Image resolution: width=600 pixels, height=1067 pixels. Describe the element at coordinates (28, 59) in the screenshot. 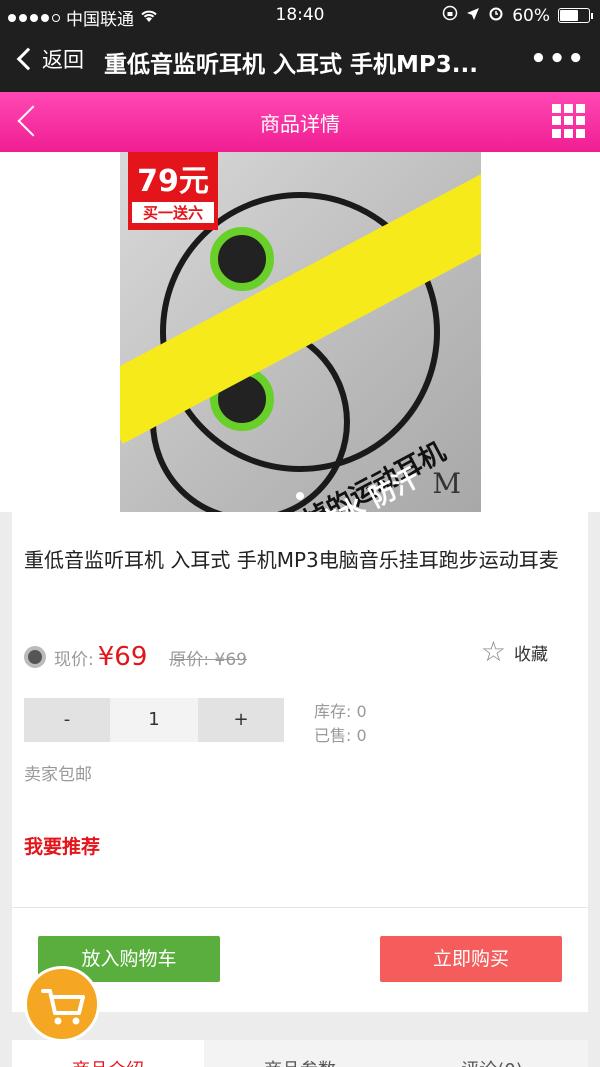

I see `chevron-left-icon` at that location.